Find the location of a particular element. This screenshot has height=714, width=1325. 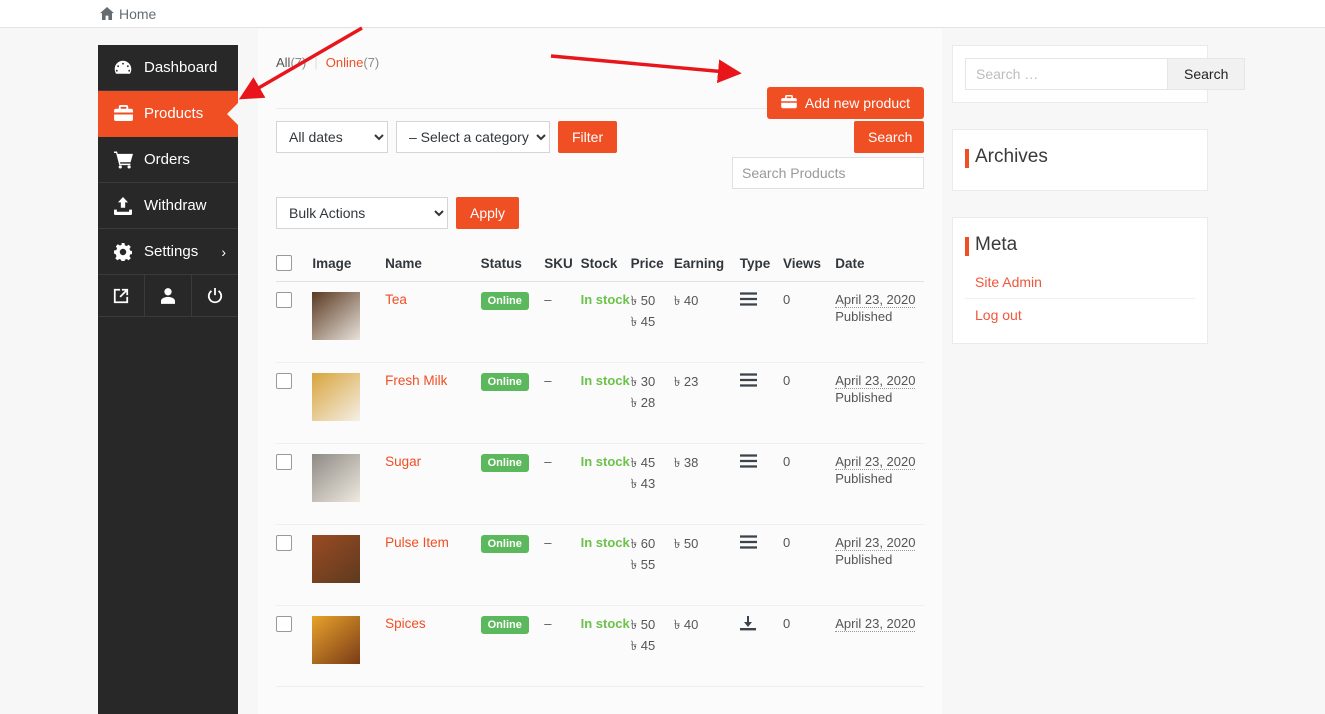

product-price-cell: ৳ 45 ৳ 43 is located at coordinates (652, 484).